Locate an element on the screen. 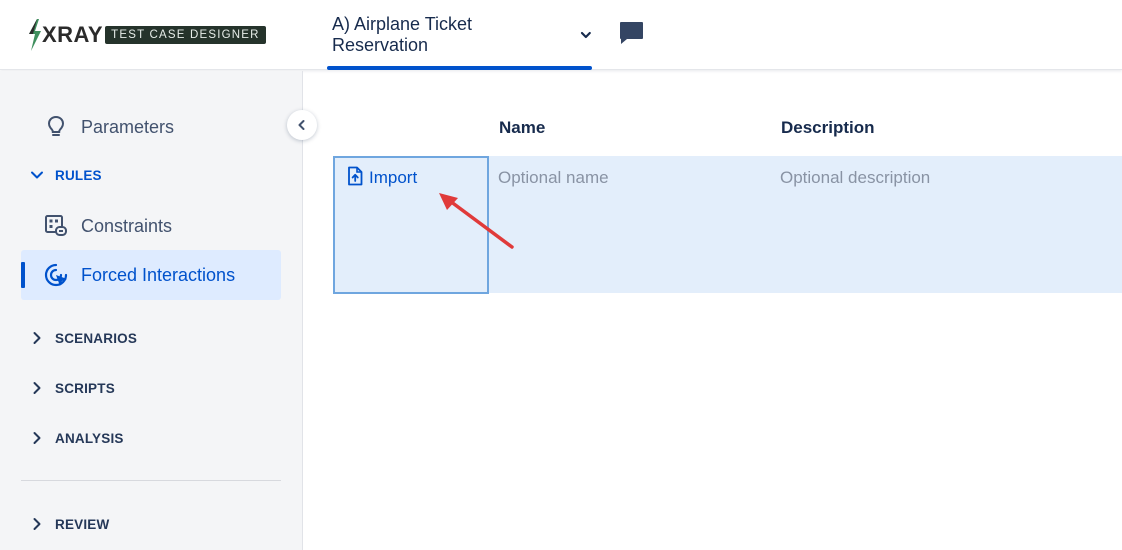 This screenshot has height=550, width=1122. lightbulb-icon is located at coordinates (56, 125).